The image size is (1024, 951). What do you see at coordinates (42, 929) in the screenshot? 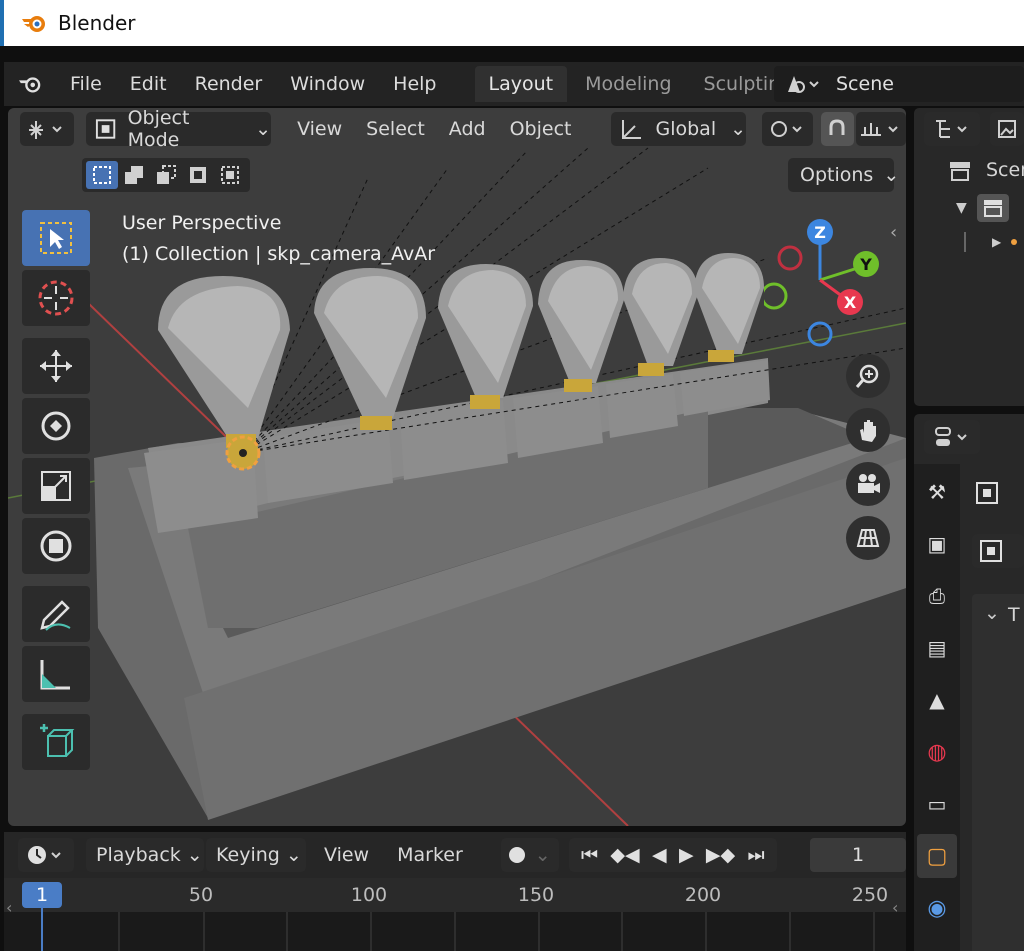
I see `playhead-line` at bounding box center [42, 929].